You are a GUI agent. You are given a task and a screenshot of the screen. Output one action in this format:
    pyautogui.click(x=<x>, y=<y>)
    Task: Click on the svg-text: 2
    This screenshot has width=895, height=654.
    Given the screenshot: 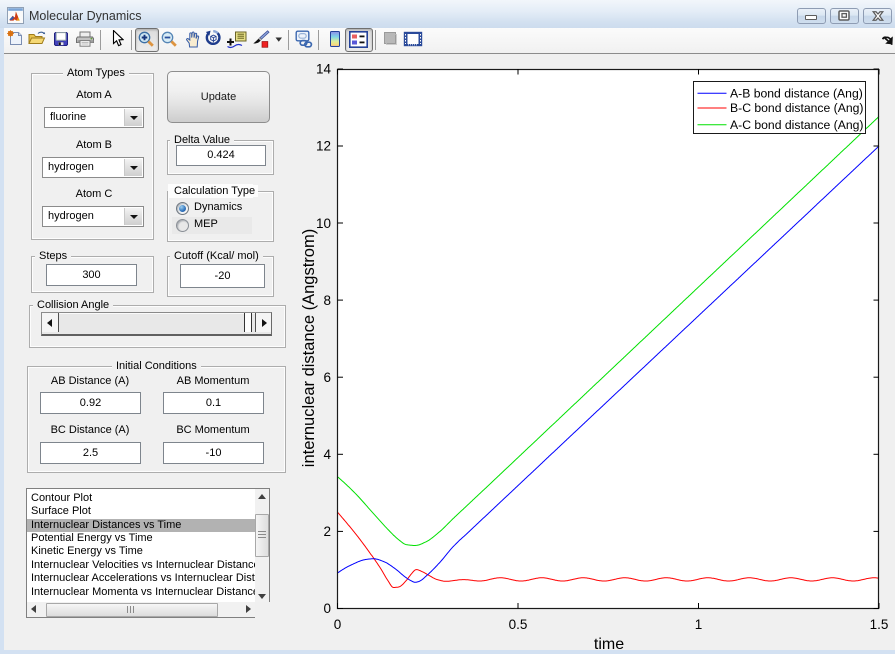 What is the action you would take?
    pyautogui.click(x=327, y=531)
    